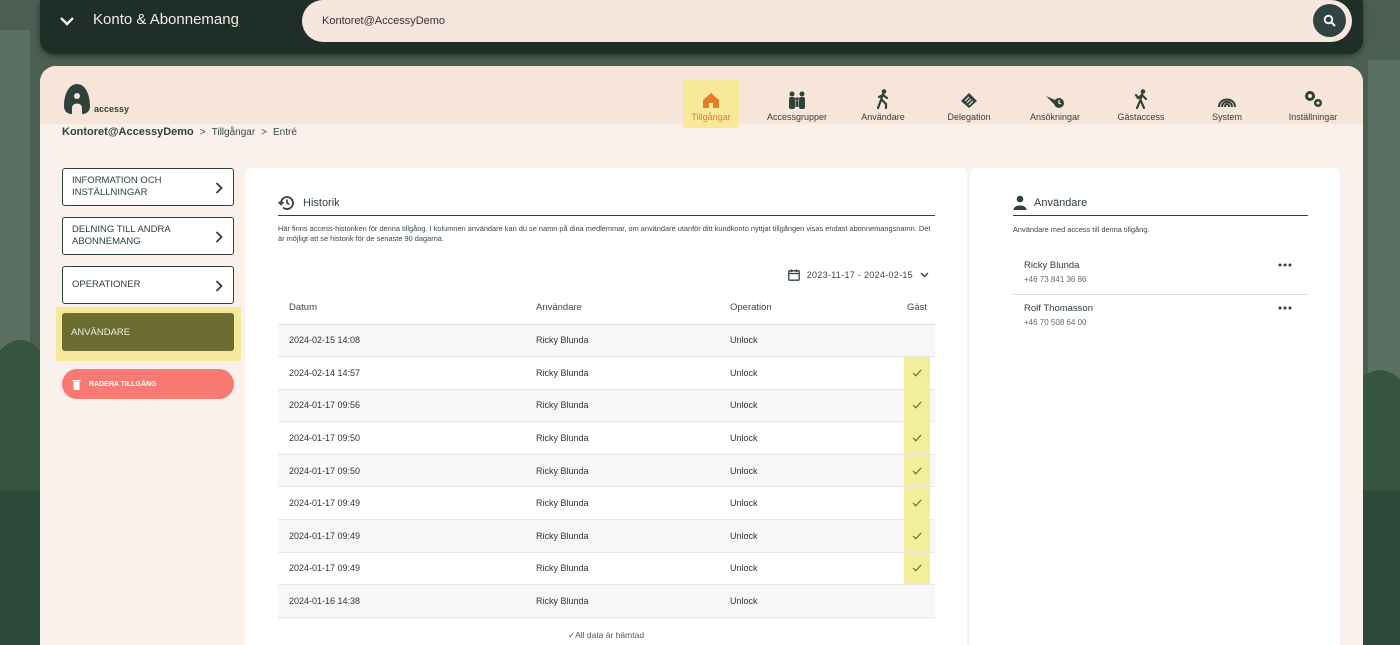 The image size is (1400, 645). What do you see at coordinates (407, 308) in the screenshot?
I see `column-header-date: Datum` at bounding box center [407, 308].